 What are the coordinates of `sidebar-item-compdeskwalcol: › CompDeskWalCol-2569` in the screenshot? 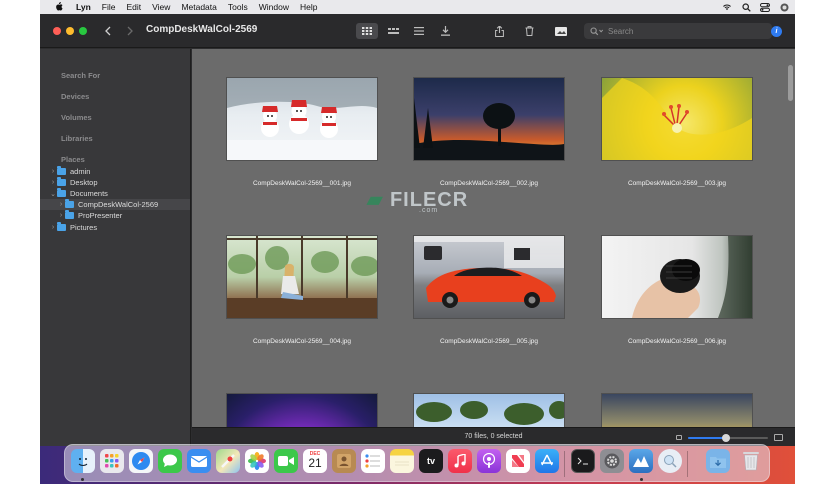 It's located at (115, 204).